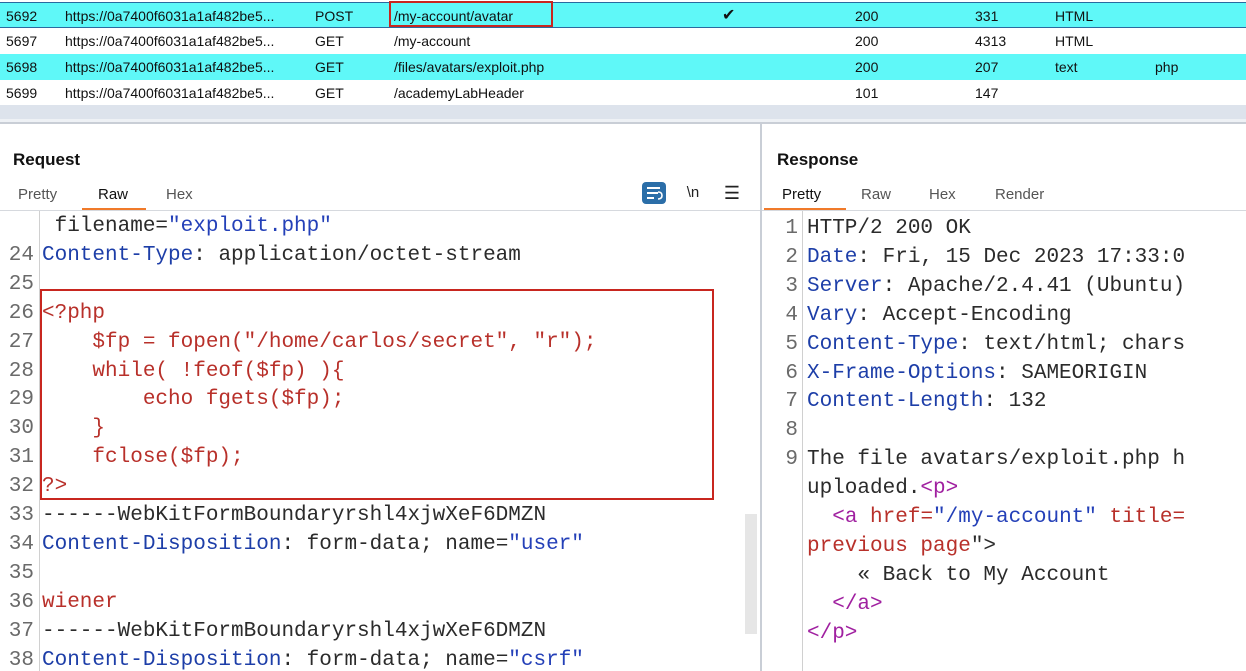 Image resolution: width=1246 pixels, height=671 pixels. What do you see at coordinates (654, 193) in the screenshot?
I see `word-wrap-icon` at bounding box center [654, 193].